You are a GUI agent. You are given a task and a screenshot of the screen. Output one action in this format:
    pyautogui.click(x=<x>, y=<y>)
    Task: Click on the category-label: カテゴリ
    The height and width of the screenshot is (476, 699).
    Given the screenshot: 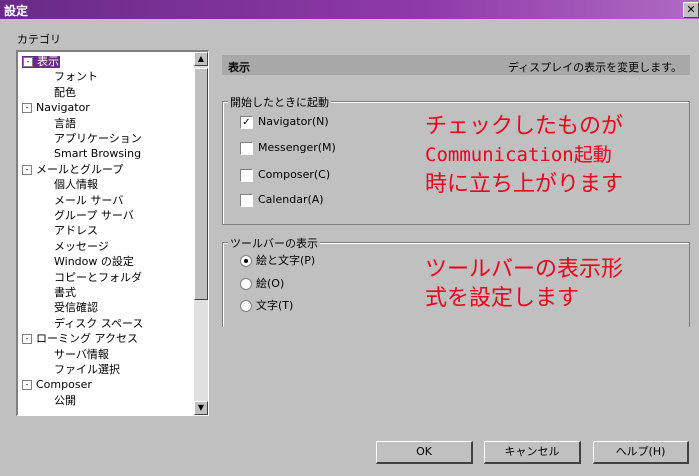 What is the action you would take?
    pyautogui.click(x=39, y=39)
    